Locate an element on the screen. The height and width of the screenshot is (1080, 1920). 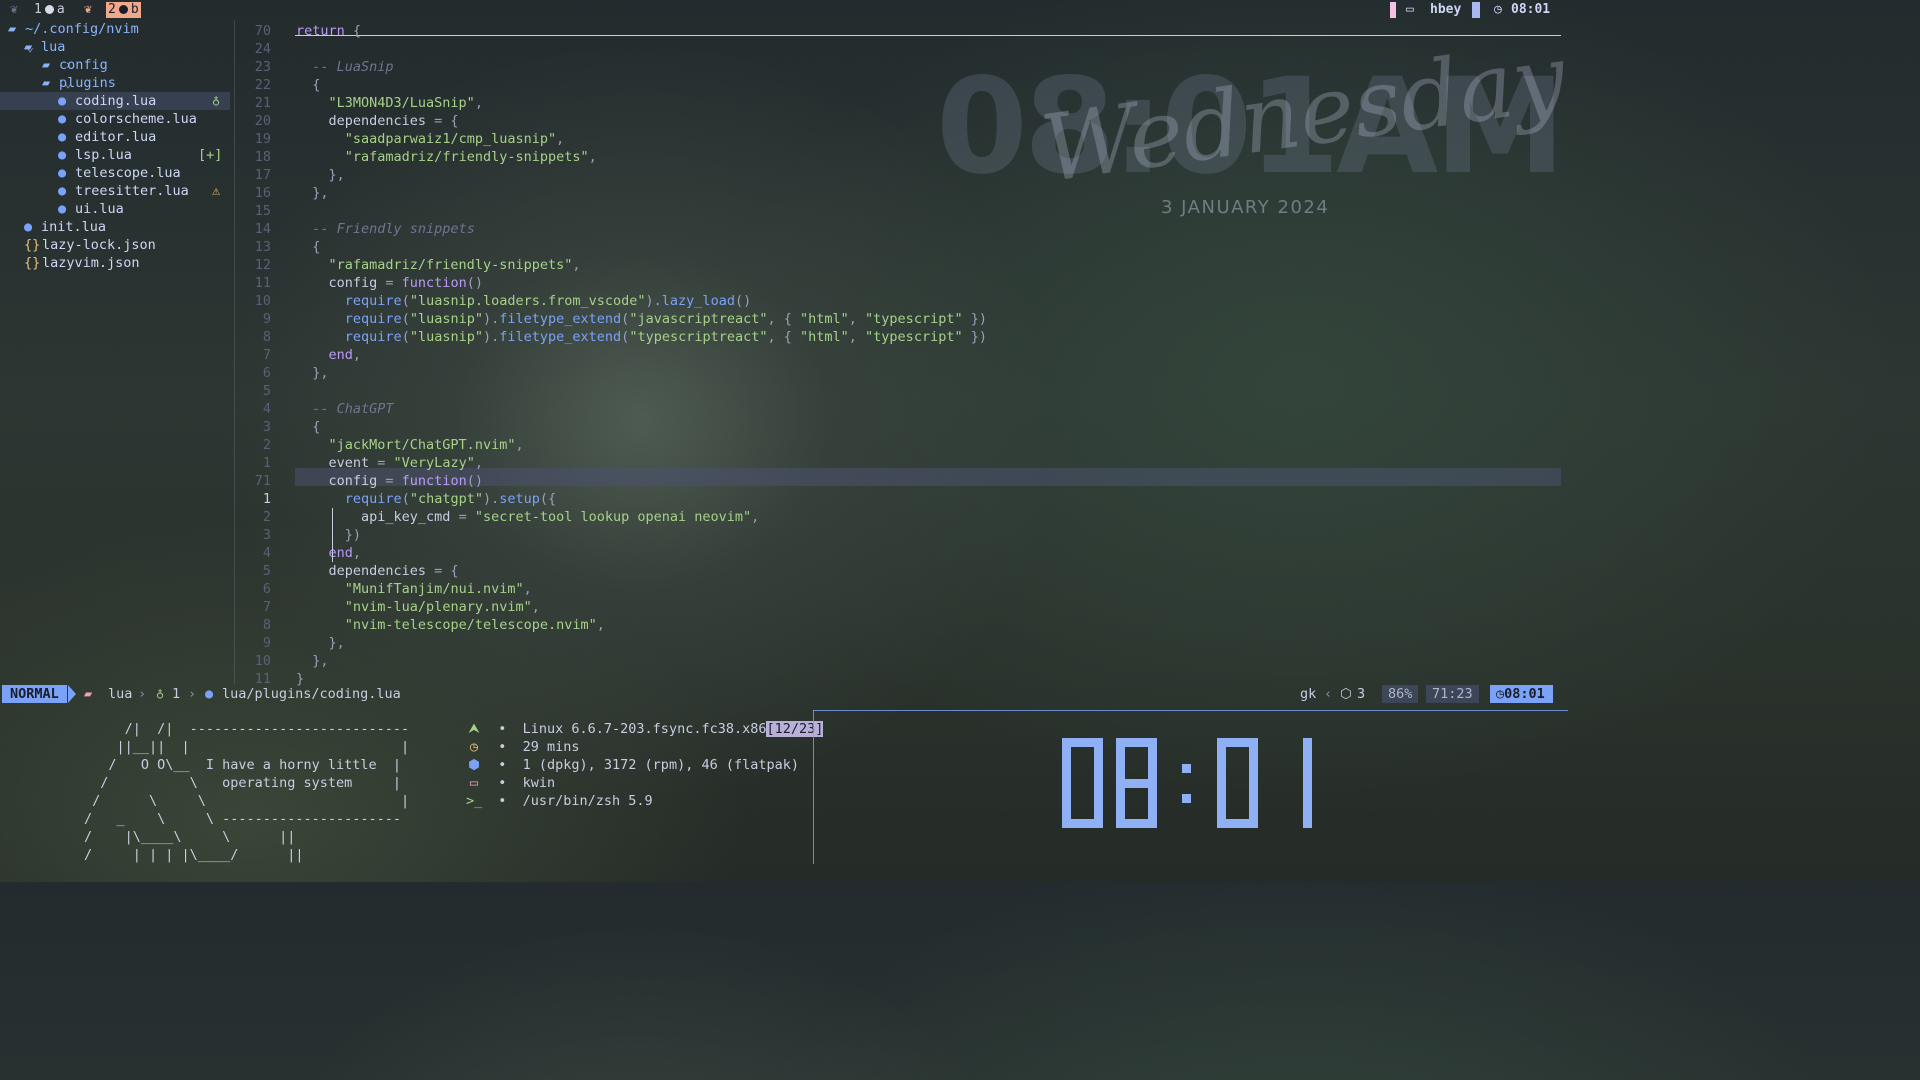
fetch-row: ▭ • kwin is located at coordinates (510, 783).